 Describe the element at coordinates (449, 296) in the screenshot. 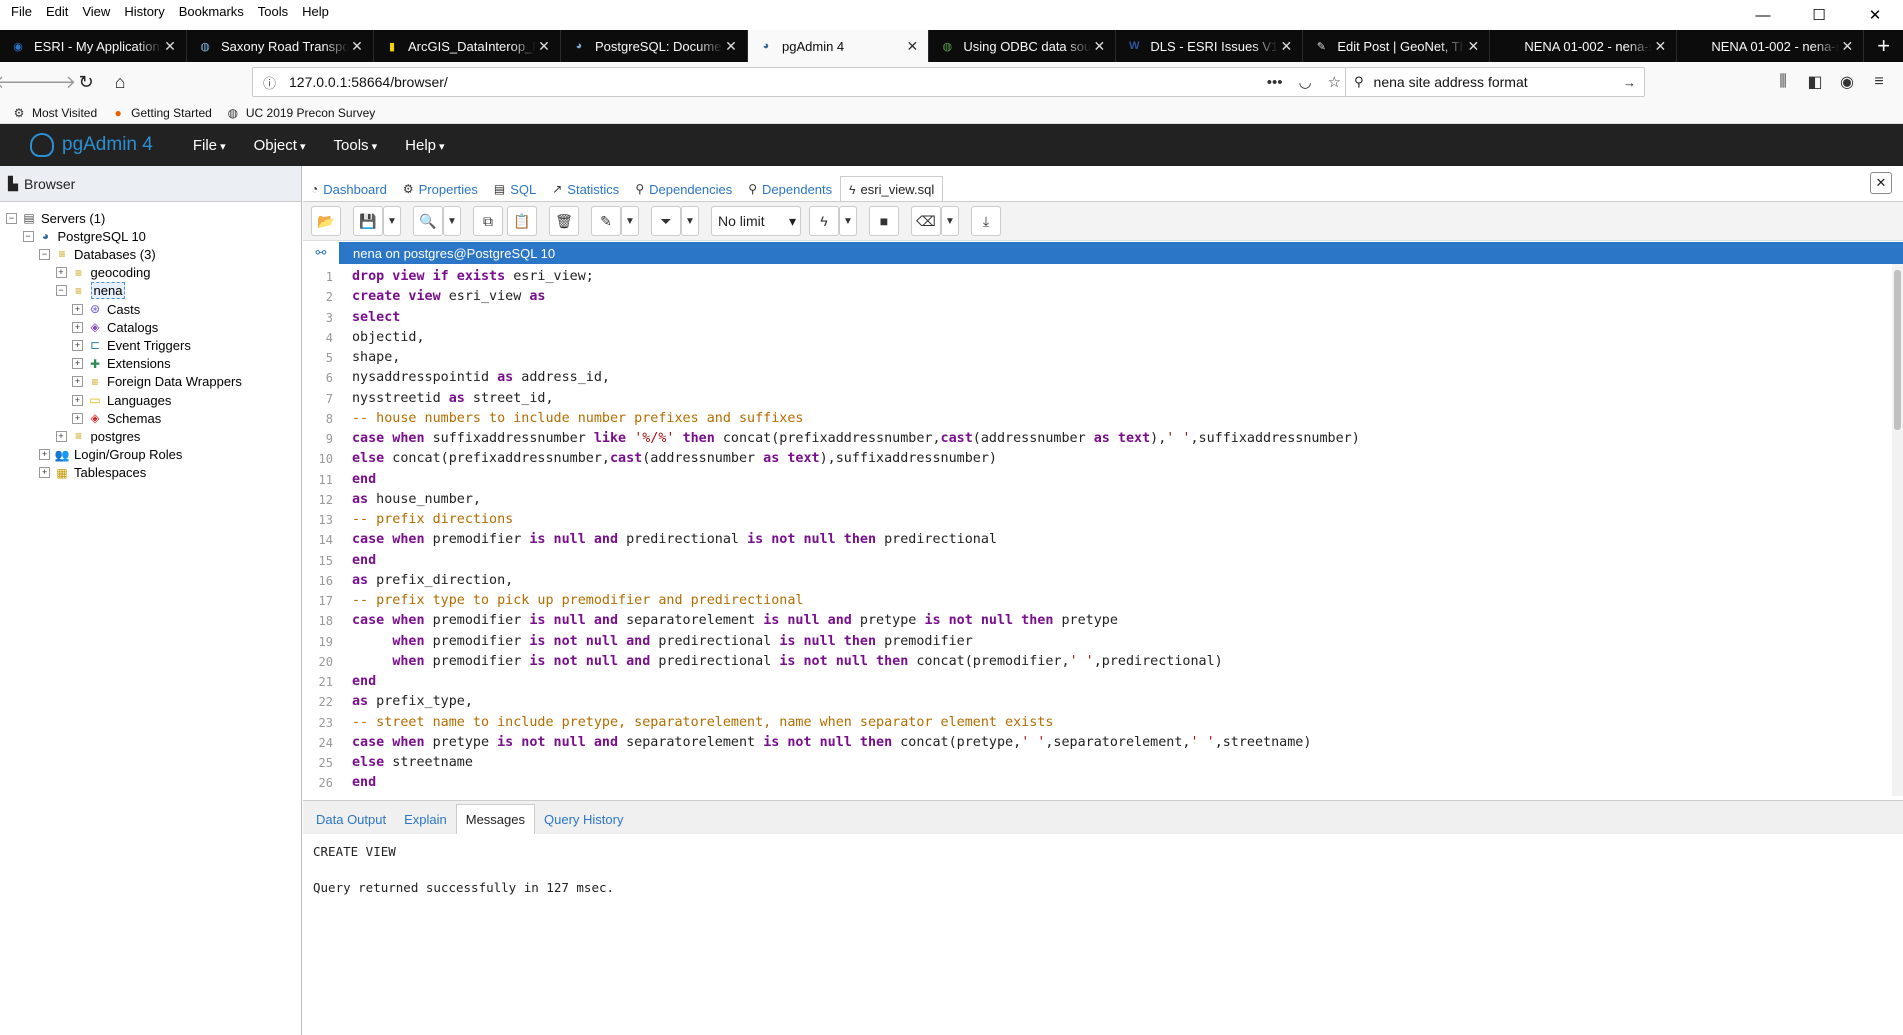

I see `code-line: create view esri_view as` at that location.